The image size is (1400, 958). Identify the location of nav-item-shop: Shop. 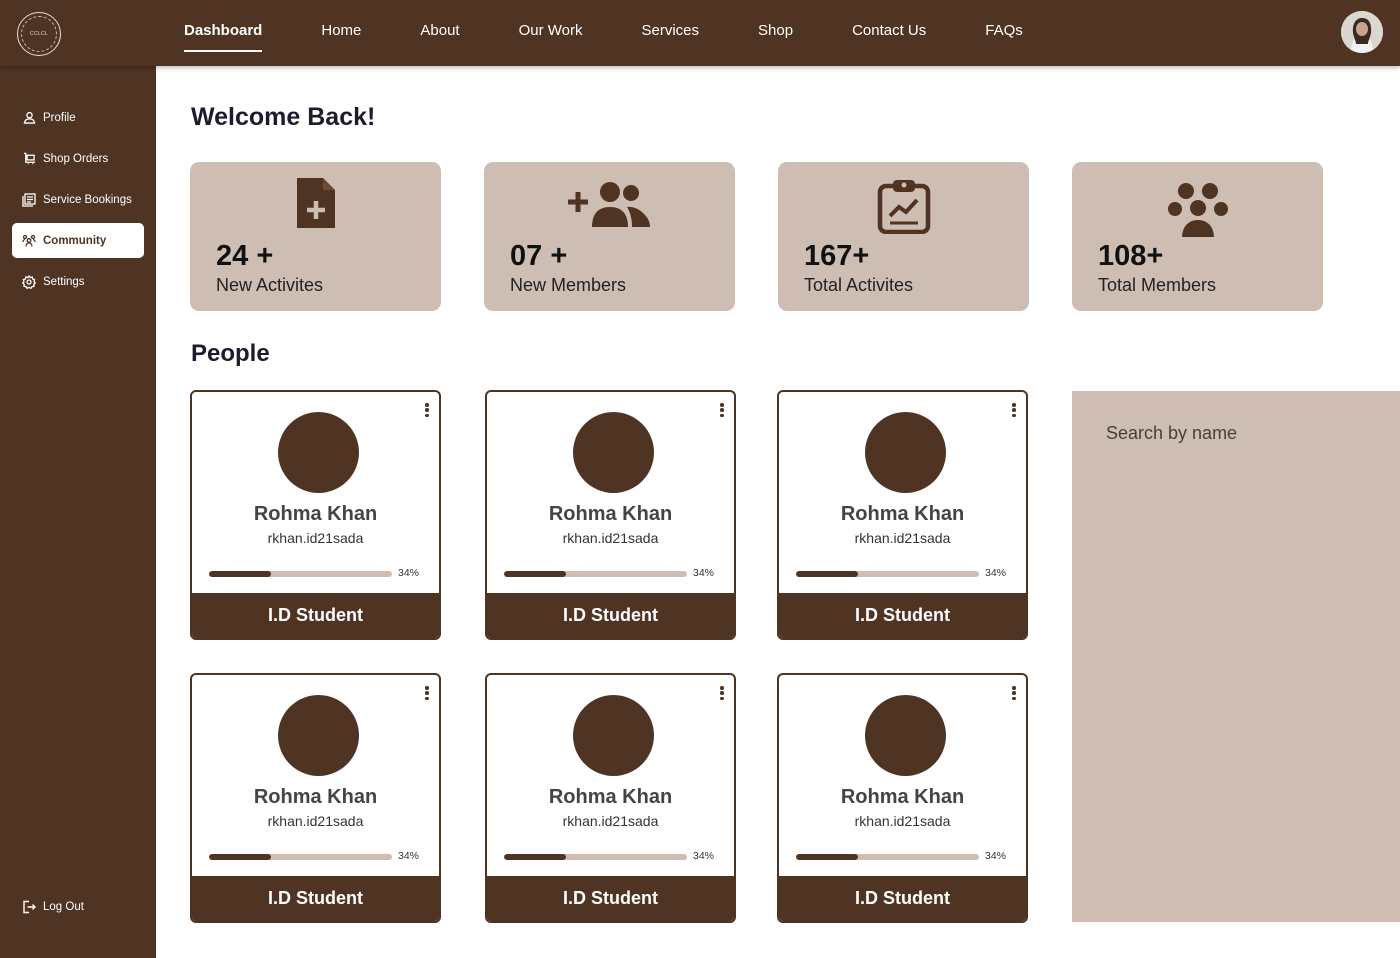
(775, 31).